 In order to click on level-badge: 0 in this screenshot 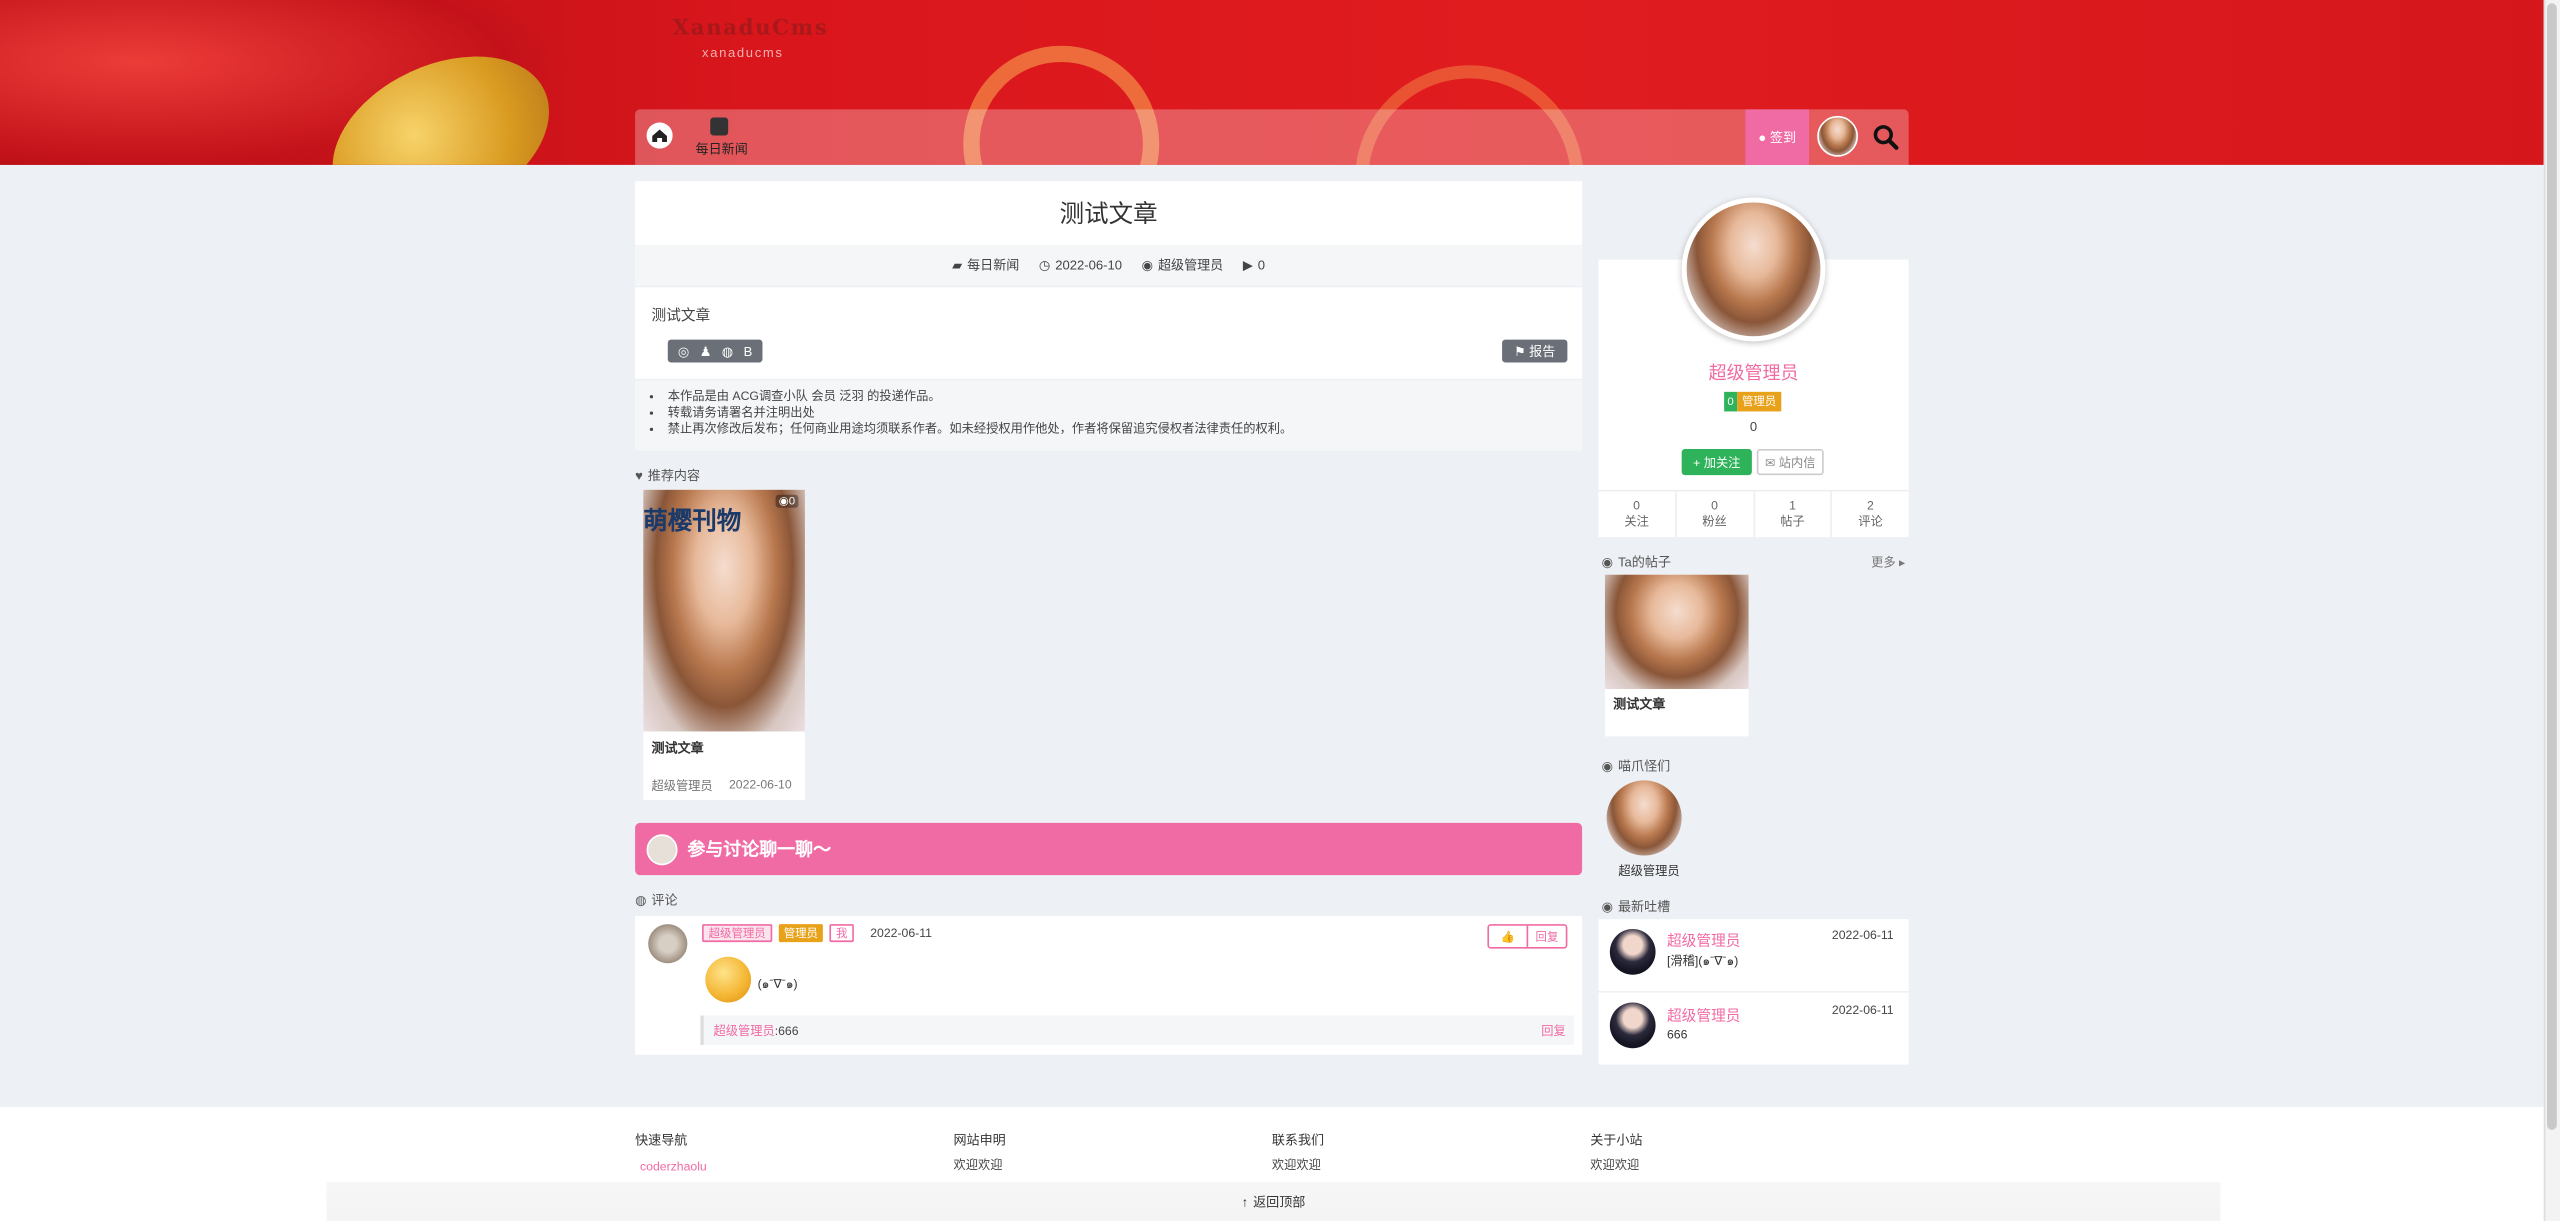, I will do `click(1731, 401)`.